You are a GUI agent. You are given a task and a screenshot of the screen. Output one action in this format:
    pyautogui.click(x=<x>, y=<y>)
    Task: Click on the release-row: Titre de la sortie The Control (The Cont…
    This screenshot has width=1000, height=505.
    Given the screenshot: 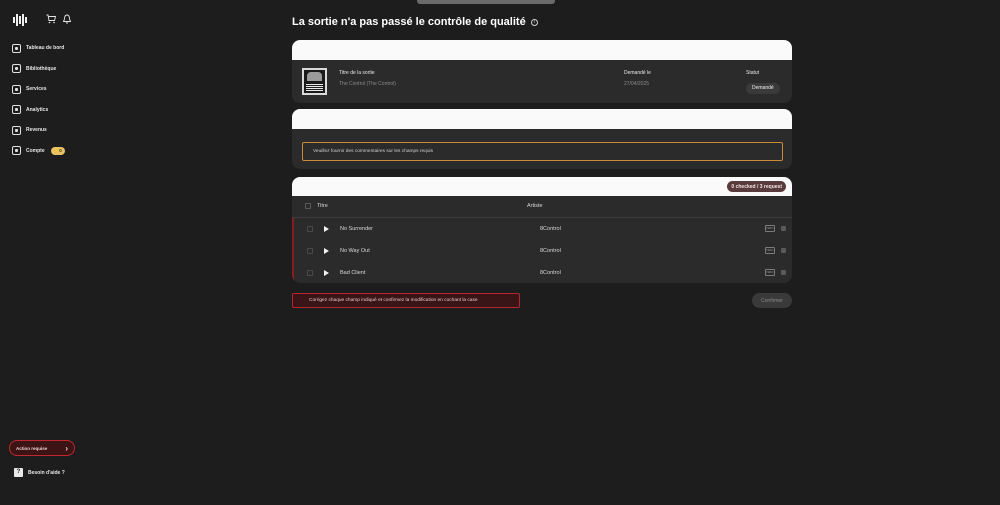 What is the action you would take?
    pyautogui.click(x=542, y=81)
    